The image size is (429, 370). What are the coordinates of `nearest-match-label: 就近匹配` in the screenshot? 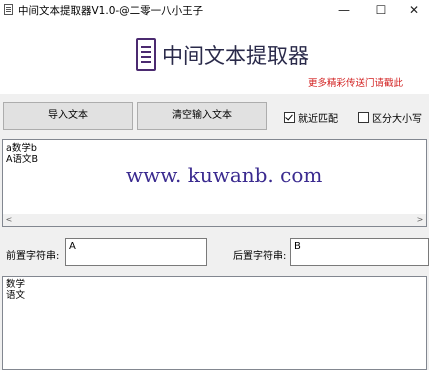 It's located at (318, 119).